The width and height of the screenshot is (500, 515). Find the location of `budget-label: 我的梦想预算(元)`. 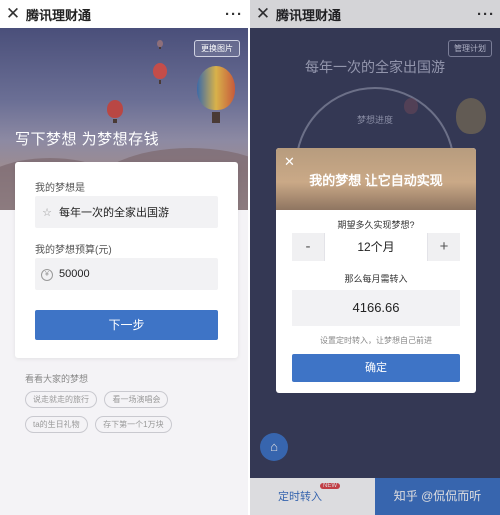

budget-label: 我的梦想预算(元) is located at coordinates (73, 250).